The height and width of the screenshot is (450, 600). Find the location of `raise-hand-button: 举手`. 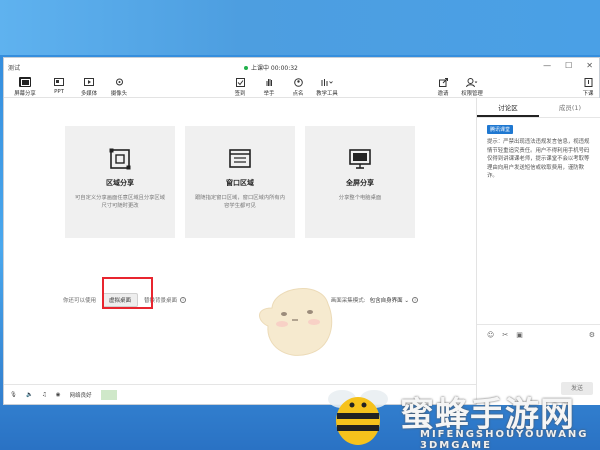

raise-hand-button: 举手 is located at coordinates (269, 87).